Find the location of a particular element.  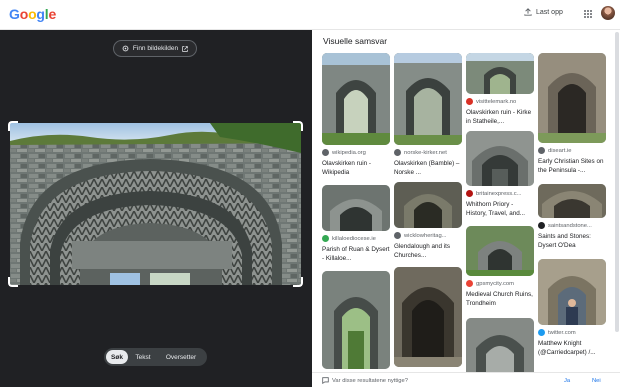

feedback-no-button: Nei is located at coordinates (596, 381).